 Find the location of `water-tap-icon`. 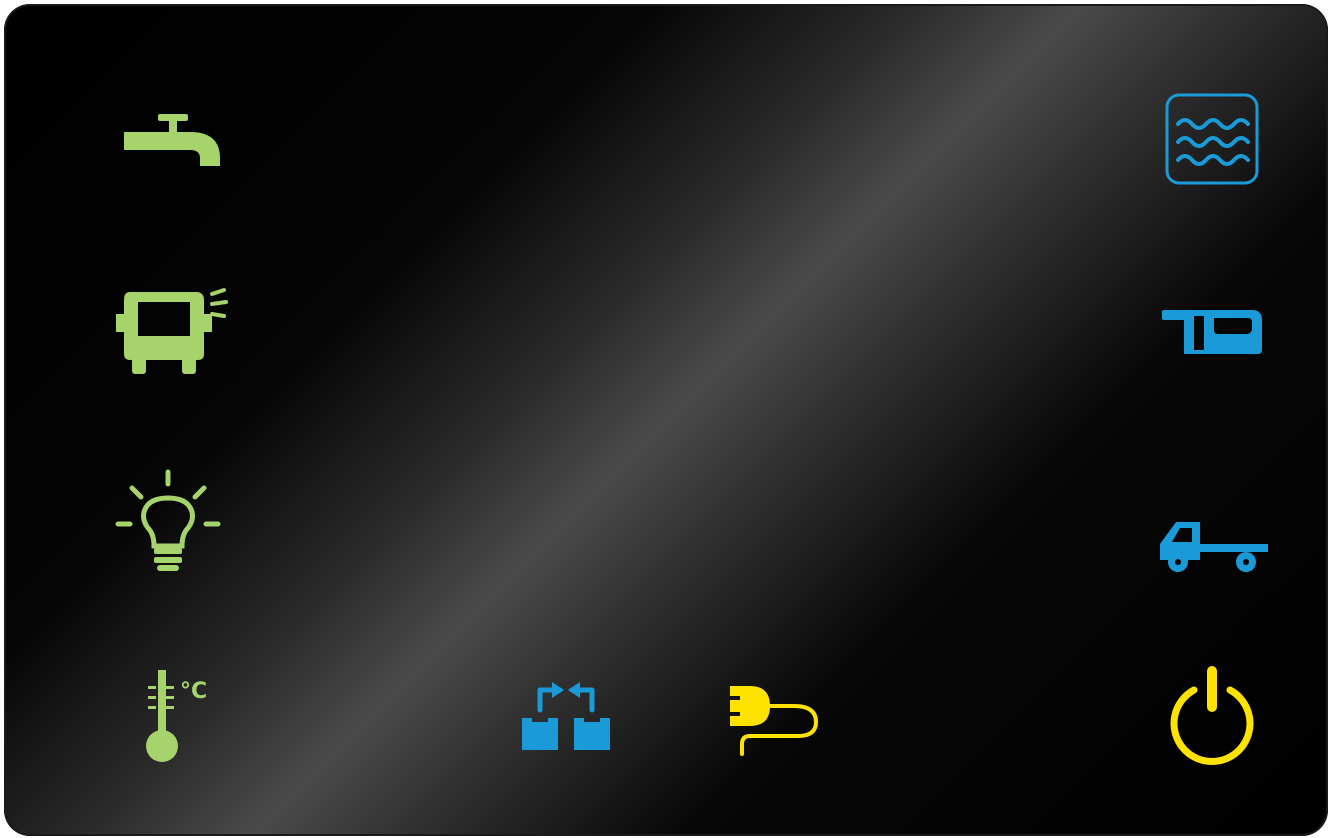

water-tap-icon is located at coordinates (172, 140).